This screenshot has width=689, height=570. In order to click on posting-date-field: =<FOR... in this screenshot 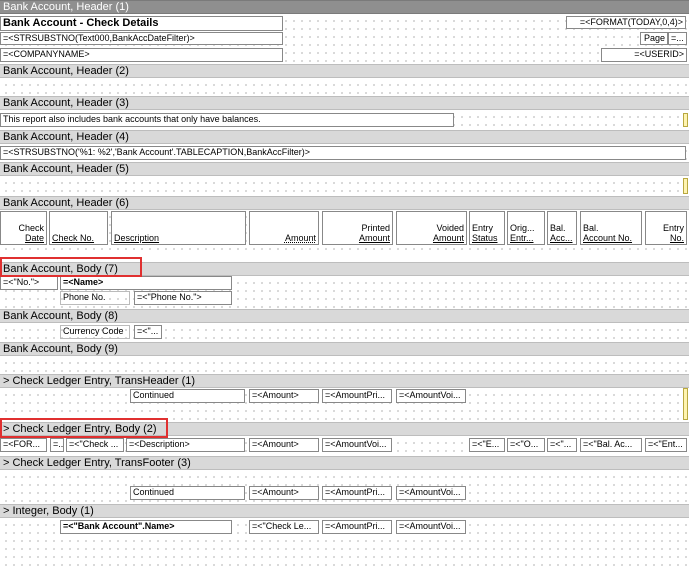, I will do `click(23, 445)`.